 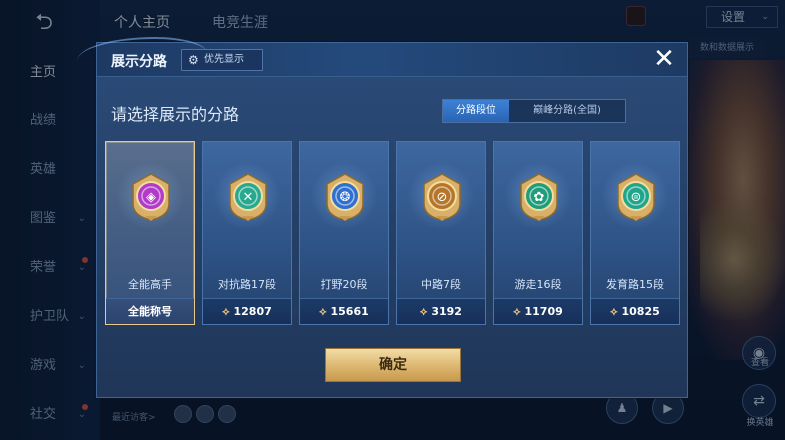 What do you see at coordinates (175, 114) in the screenshot?
I see `dialog-subtitle: 请选择展示的分路` at bounding box center [175, 114].